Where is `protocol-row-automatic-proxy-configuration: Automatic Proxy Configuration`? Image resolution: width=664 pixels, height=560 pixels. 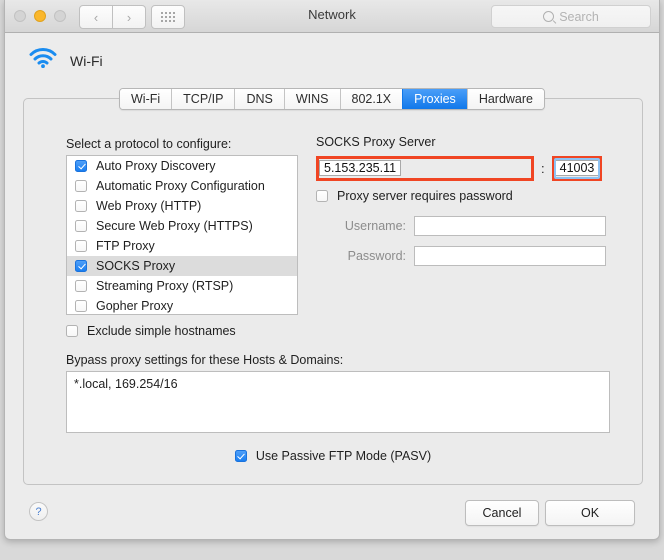
protocol-row-automatic-proxy-configuration: Automatic Proxy Configuration is located at coordinates (182, 186).